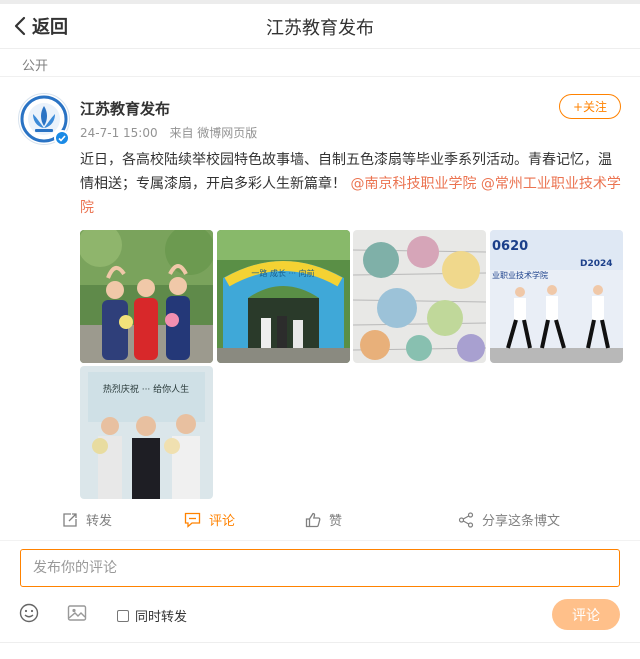  I want to click on author-name: 江苏教育发布, so click(125, 108).